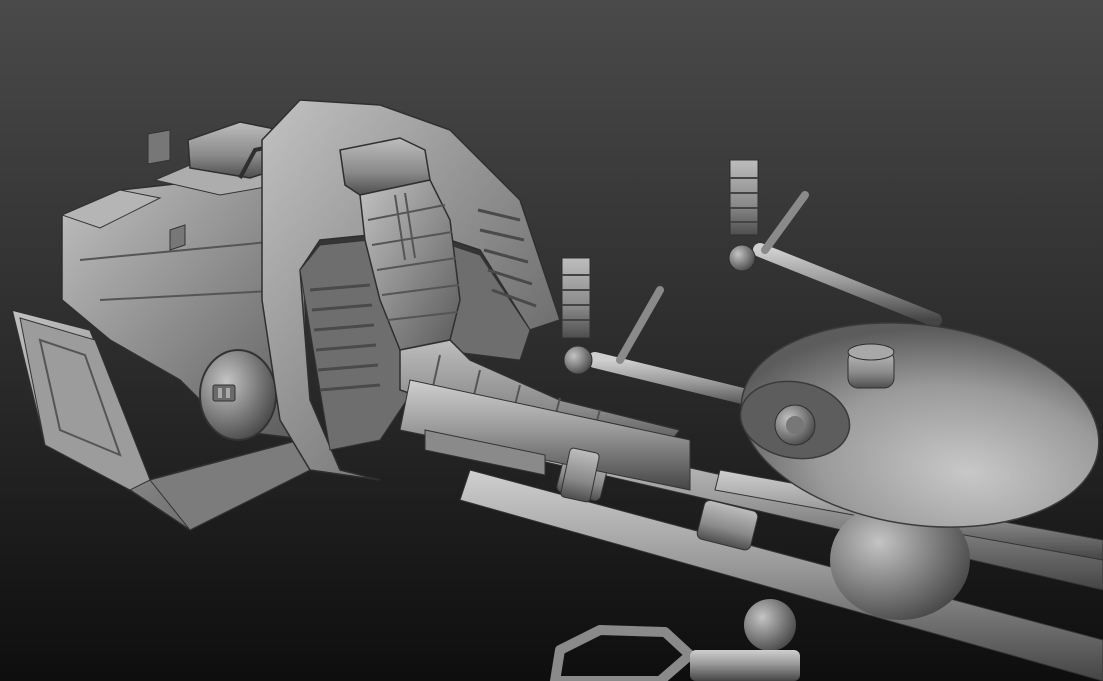 Image resolution: width=1103 pixels, height=681 pixels. I want to click on side-hatch, so click(238, 395).